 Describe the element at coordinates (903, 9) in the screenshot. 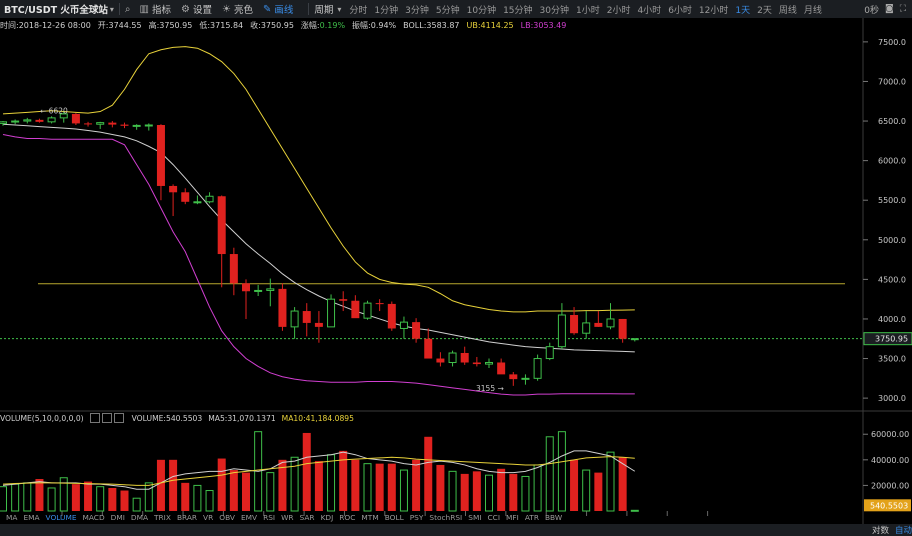

I see `fullscreen-icon: ⛶` at that location.